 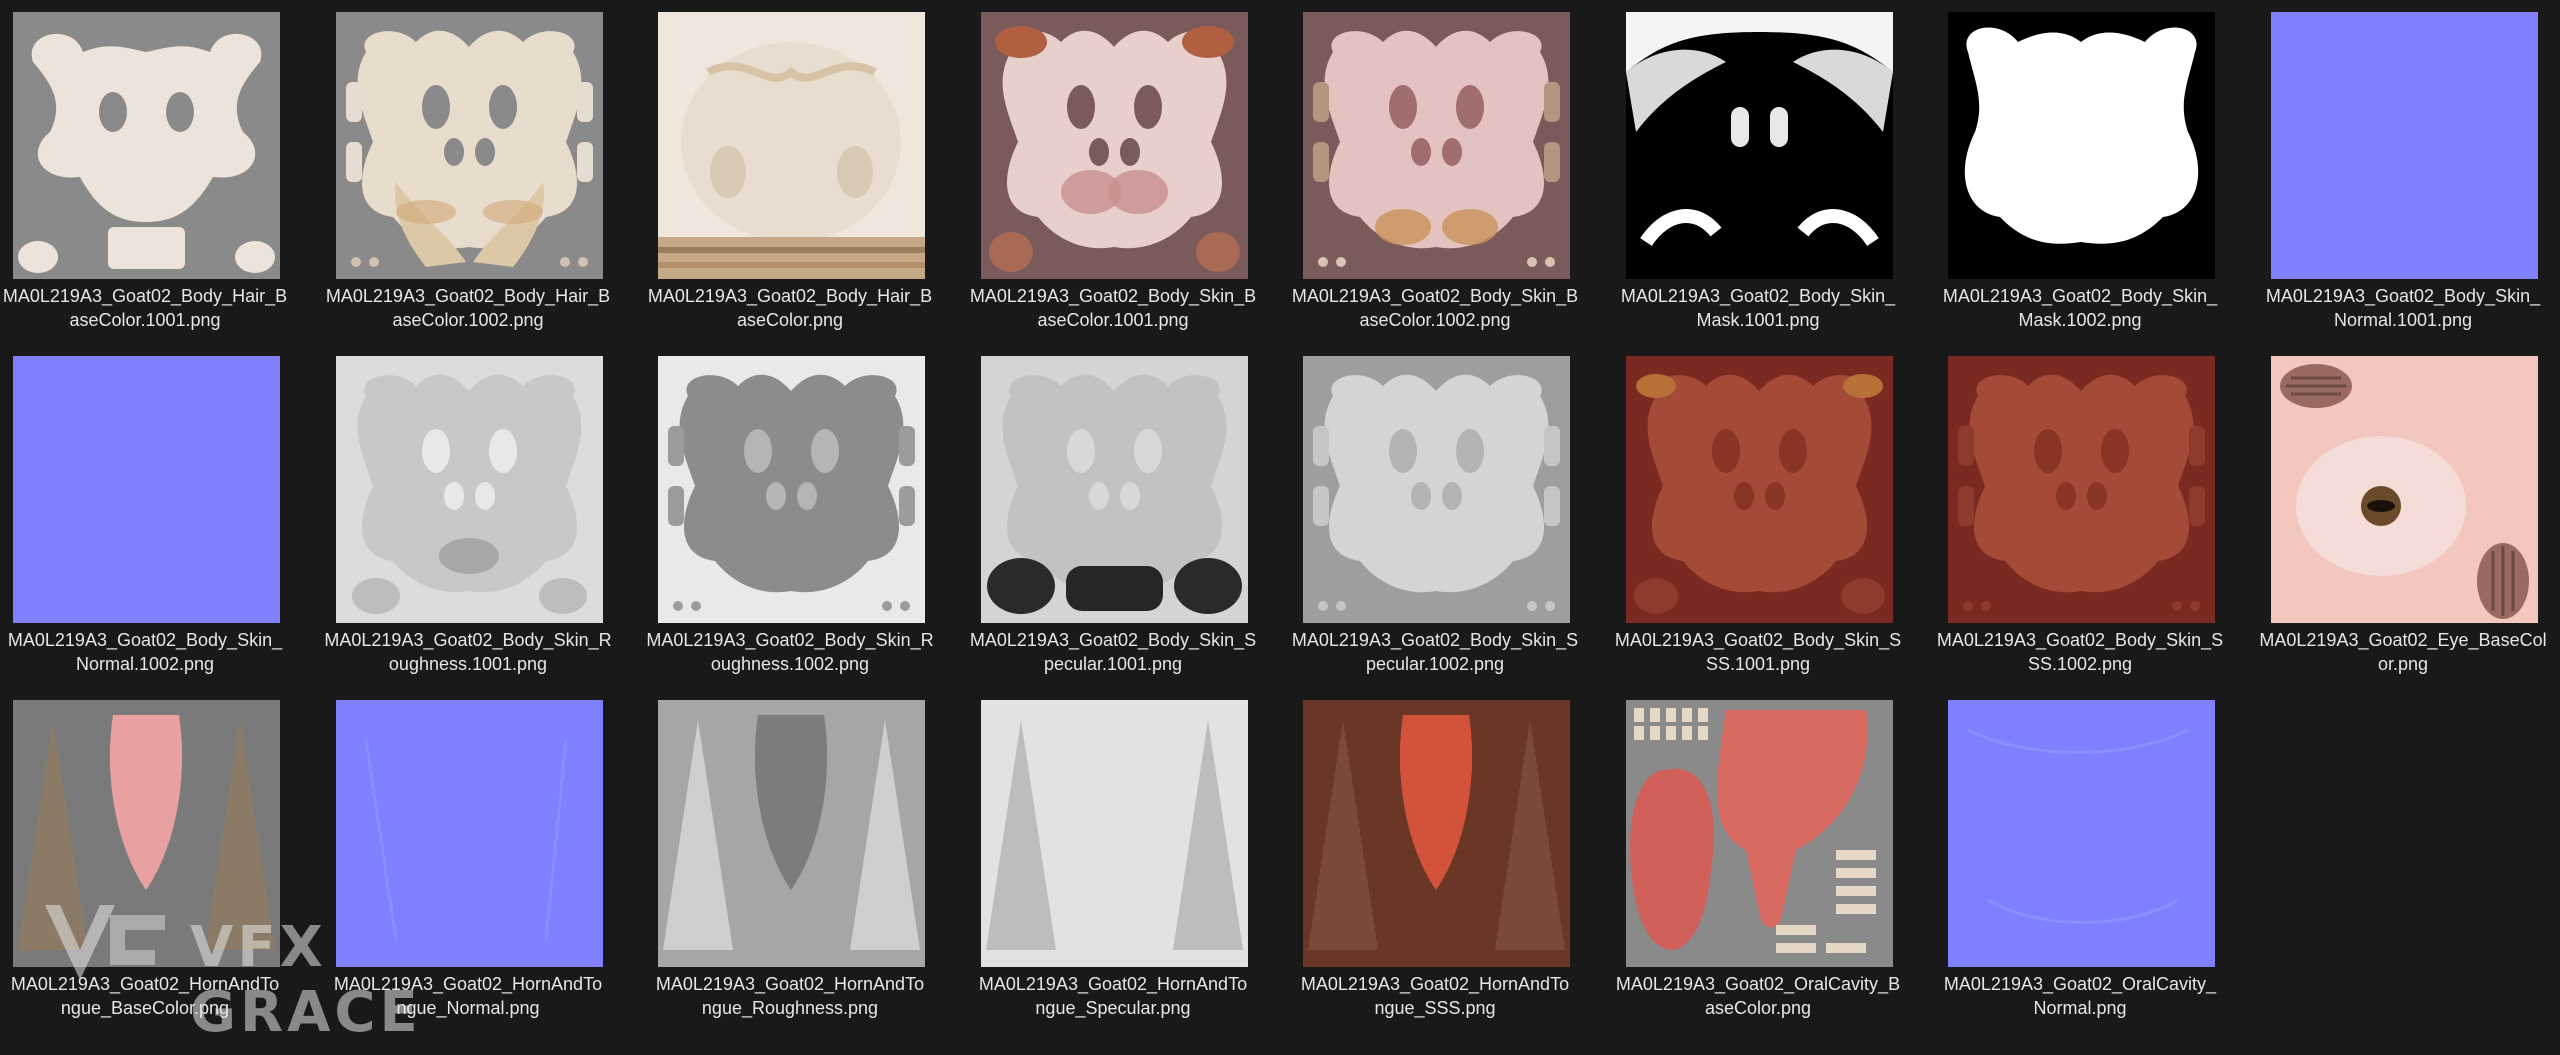 I want to click on file-item: MA0L219A3_Goat02_Body_Skin_S SS.1001.png, so click(x=1758, y=509).